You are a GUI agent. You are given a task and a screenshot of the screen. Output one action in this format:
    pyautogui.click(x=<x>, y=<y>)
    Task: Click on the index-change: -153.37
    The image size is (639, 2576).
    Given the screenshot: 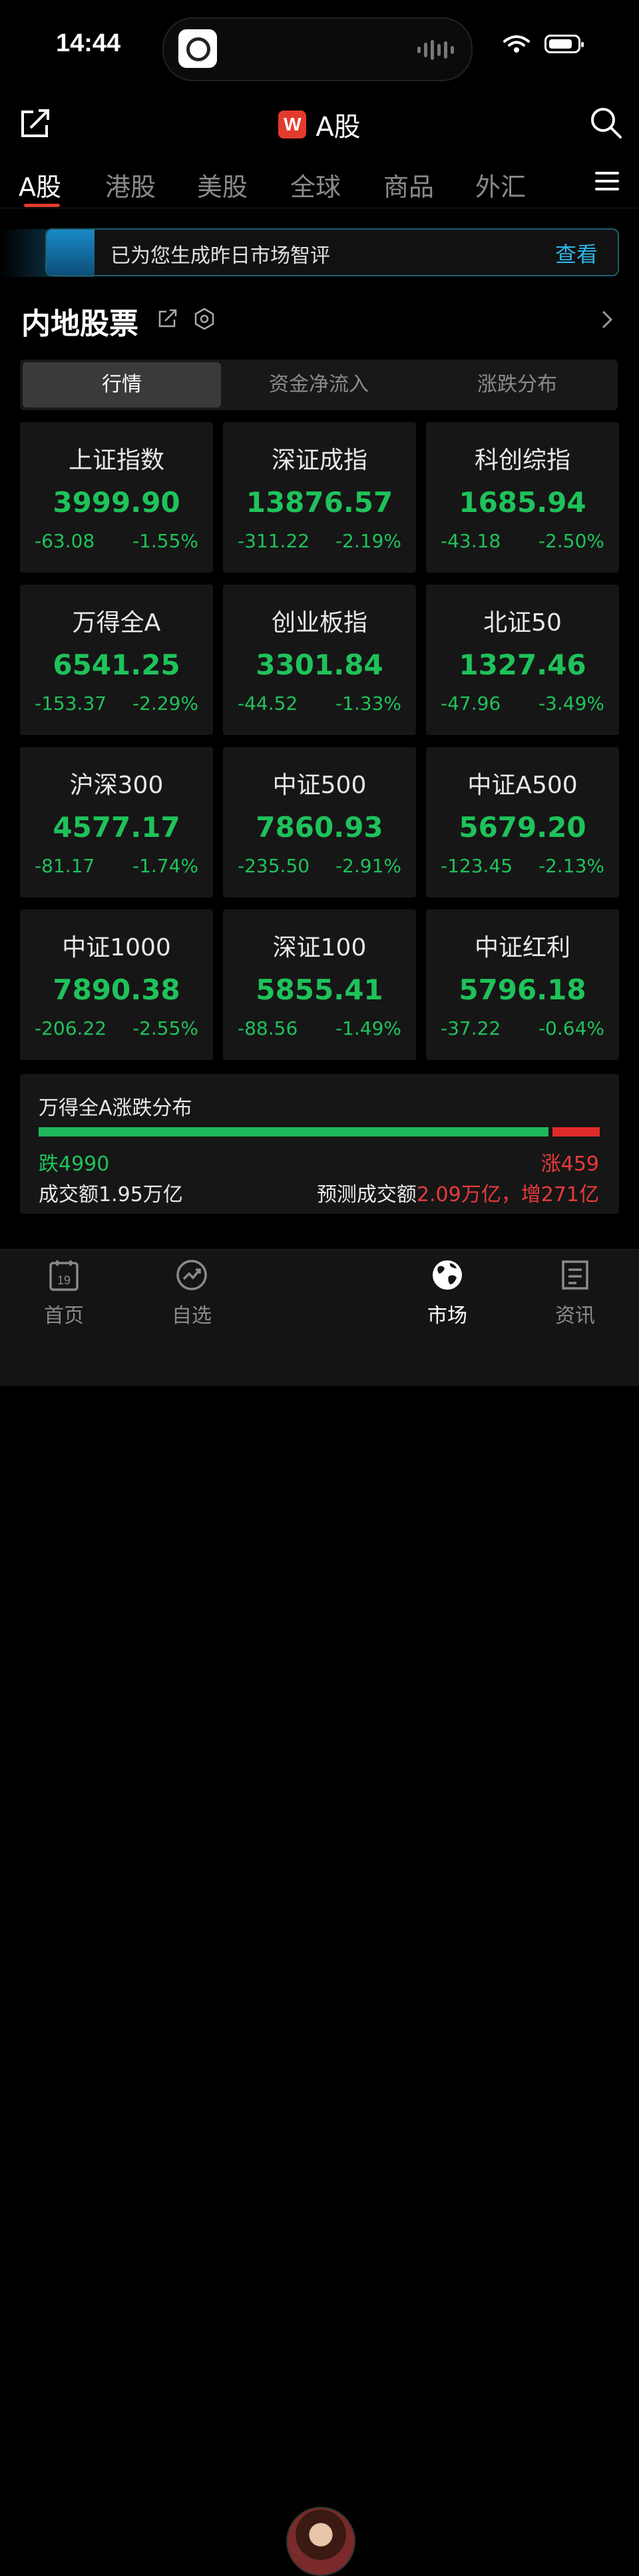 What is the action you would take?
    pyautogui.click(x=71, y=703)
    